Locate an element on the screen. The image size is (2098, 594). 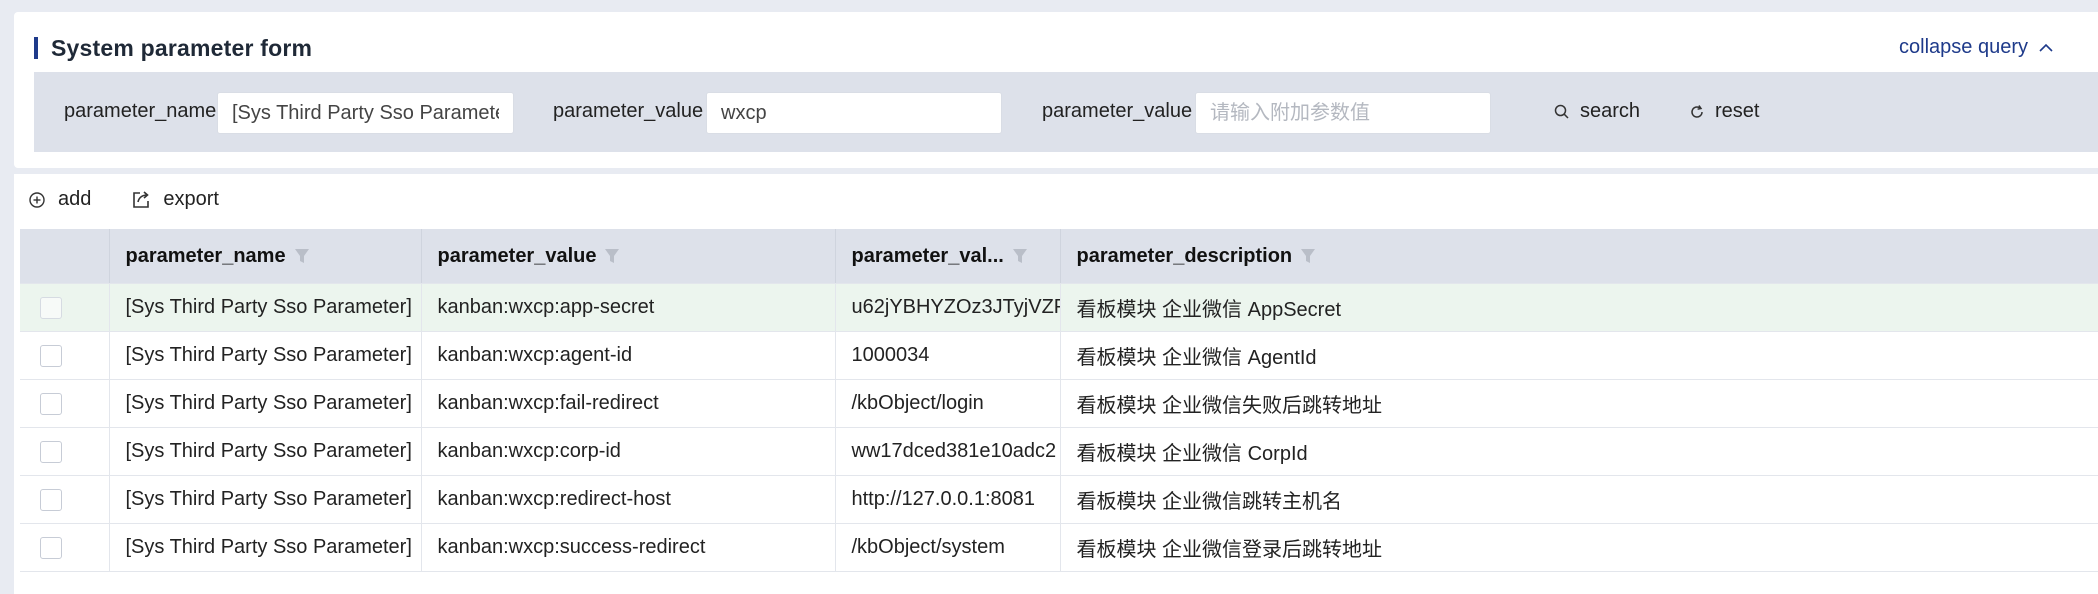
cell-parameter-value: kanban:wxcp:fail-redirect is located at coordinates (628, 403).